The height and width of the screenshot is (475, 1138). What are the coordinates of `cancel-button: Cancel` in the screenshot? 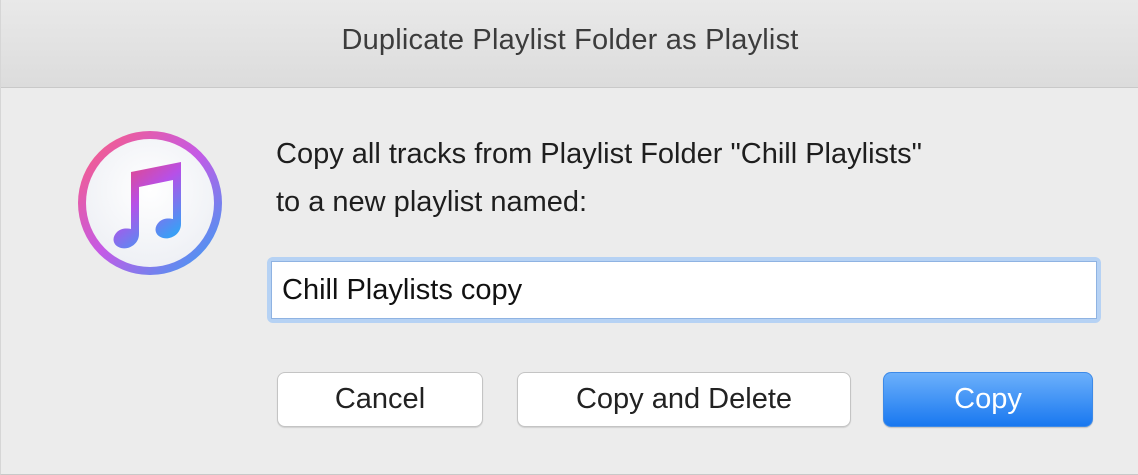 It's located at (380, 399).